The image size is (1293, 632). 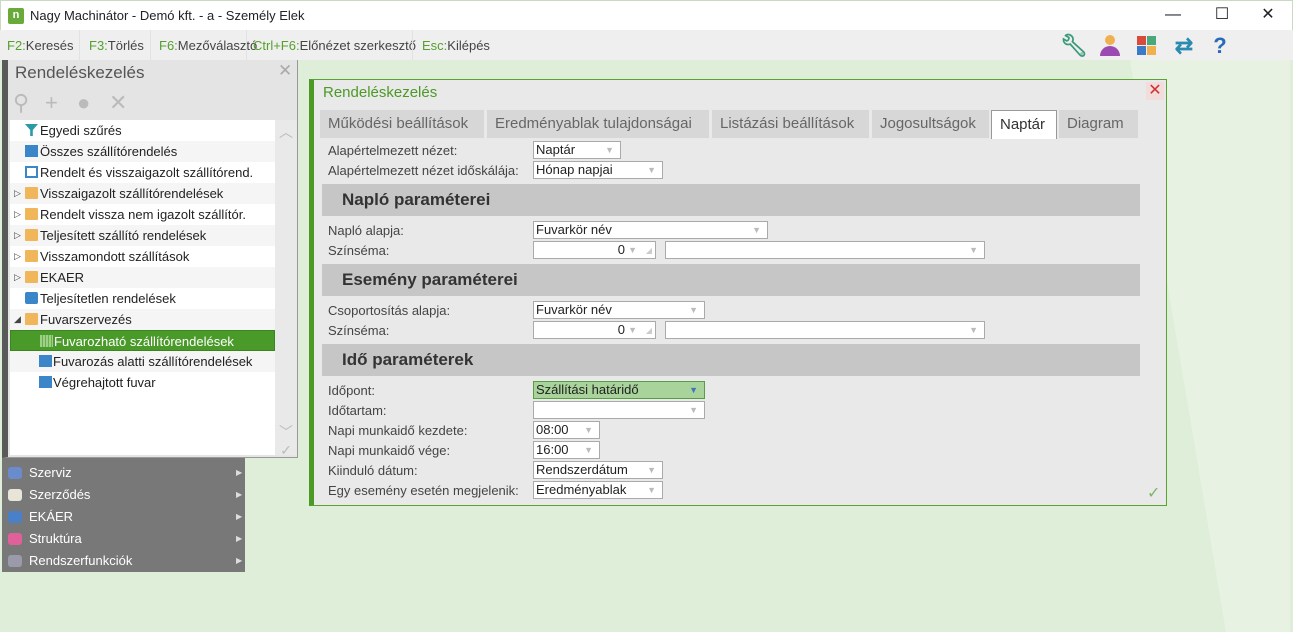 I want to click on tree-item: Teljesítetlen rendelések, so click(x=142, y=298).